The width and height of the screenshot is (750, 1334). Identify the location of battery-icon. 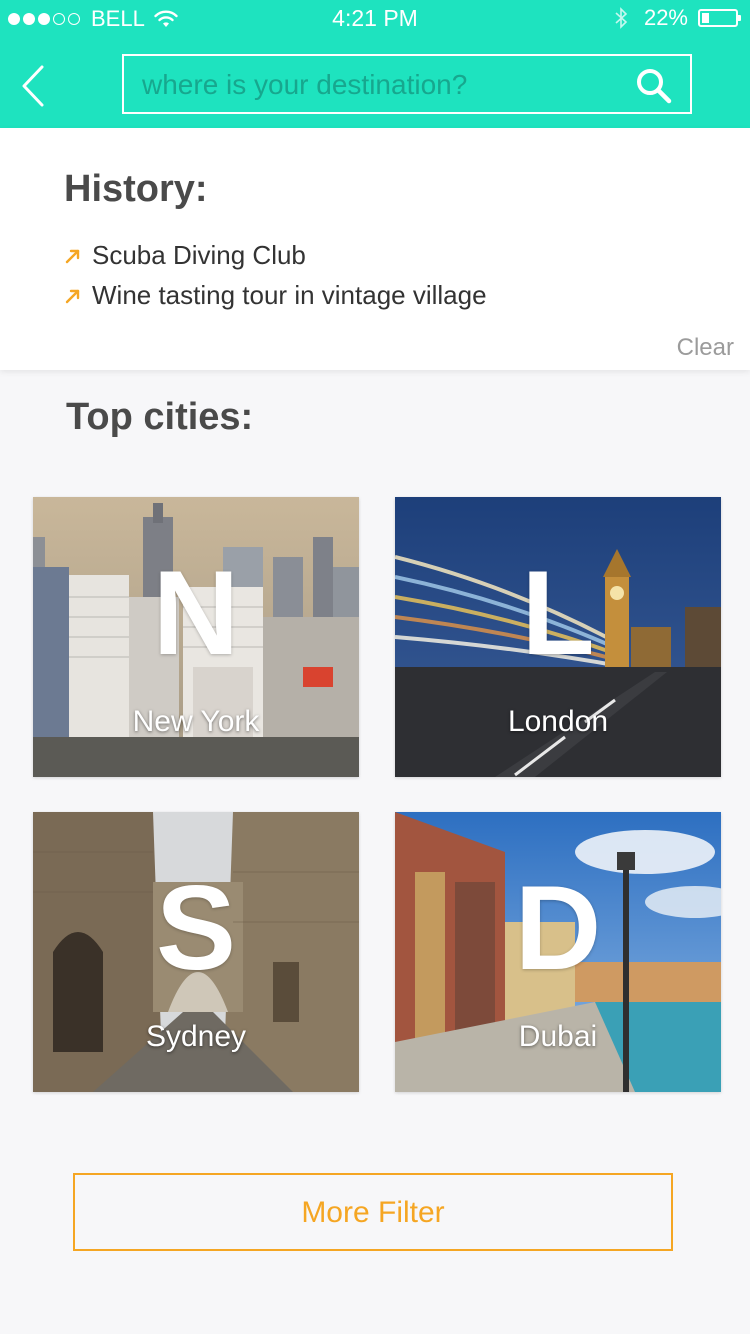
(719, 18).